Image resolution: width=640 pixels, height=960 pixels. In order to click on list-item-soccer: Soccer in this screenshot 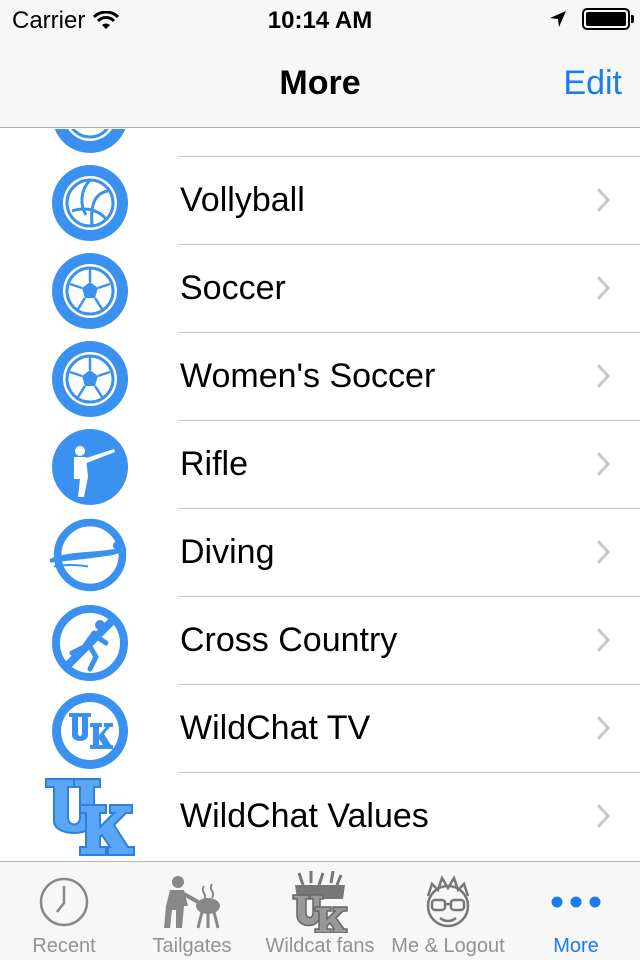, I will do `click(320, 289)`.